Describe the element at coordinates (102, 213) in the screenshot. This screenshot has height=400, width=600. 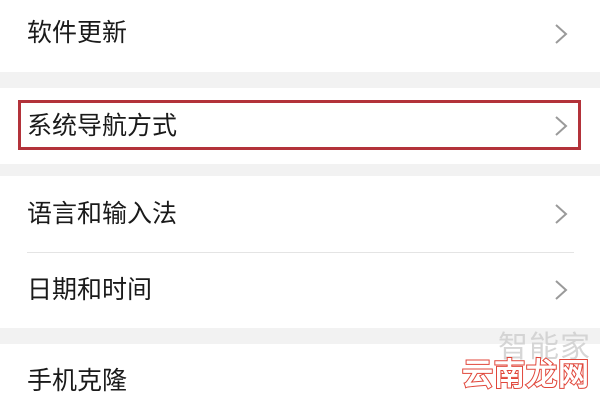
I see `settings-item-label: 语言和输入法` at that location.